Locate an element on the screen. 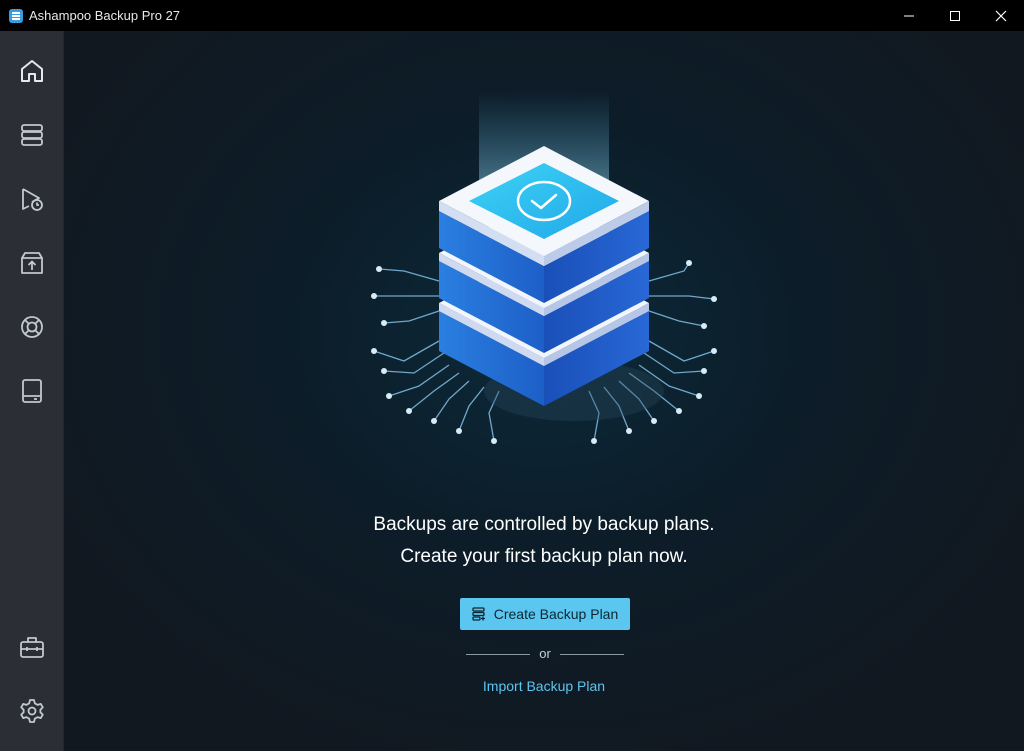  maximize-icon is located at coordinates (955, 15).